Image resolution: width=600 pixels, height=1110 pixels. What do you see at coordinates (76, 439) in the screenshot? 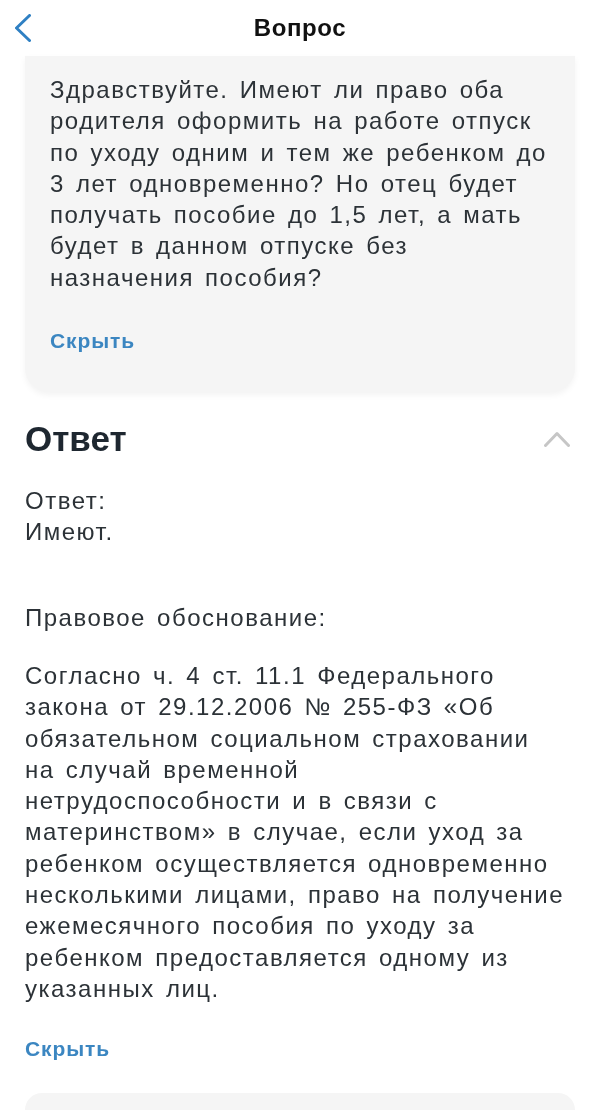
I see `section-title: Ответ` at bounding box center [76, 439].